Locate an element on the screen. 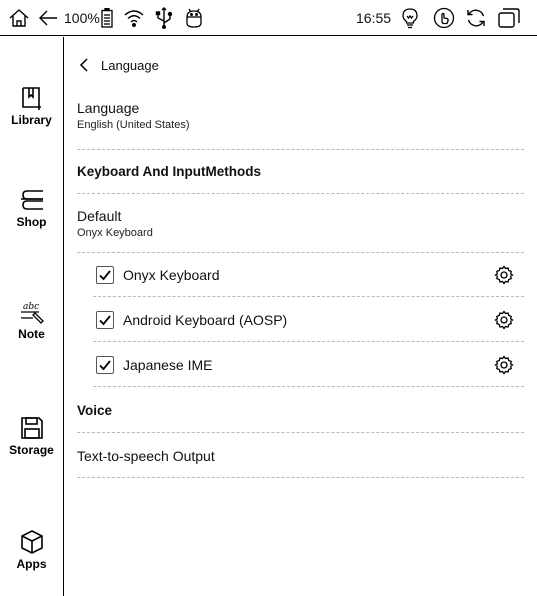 The height and width of the screenshot is (596, 537). shop-icon is located at coordinates (31, 200).